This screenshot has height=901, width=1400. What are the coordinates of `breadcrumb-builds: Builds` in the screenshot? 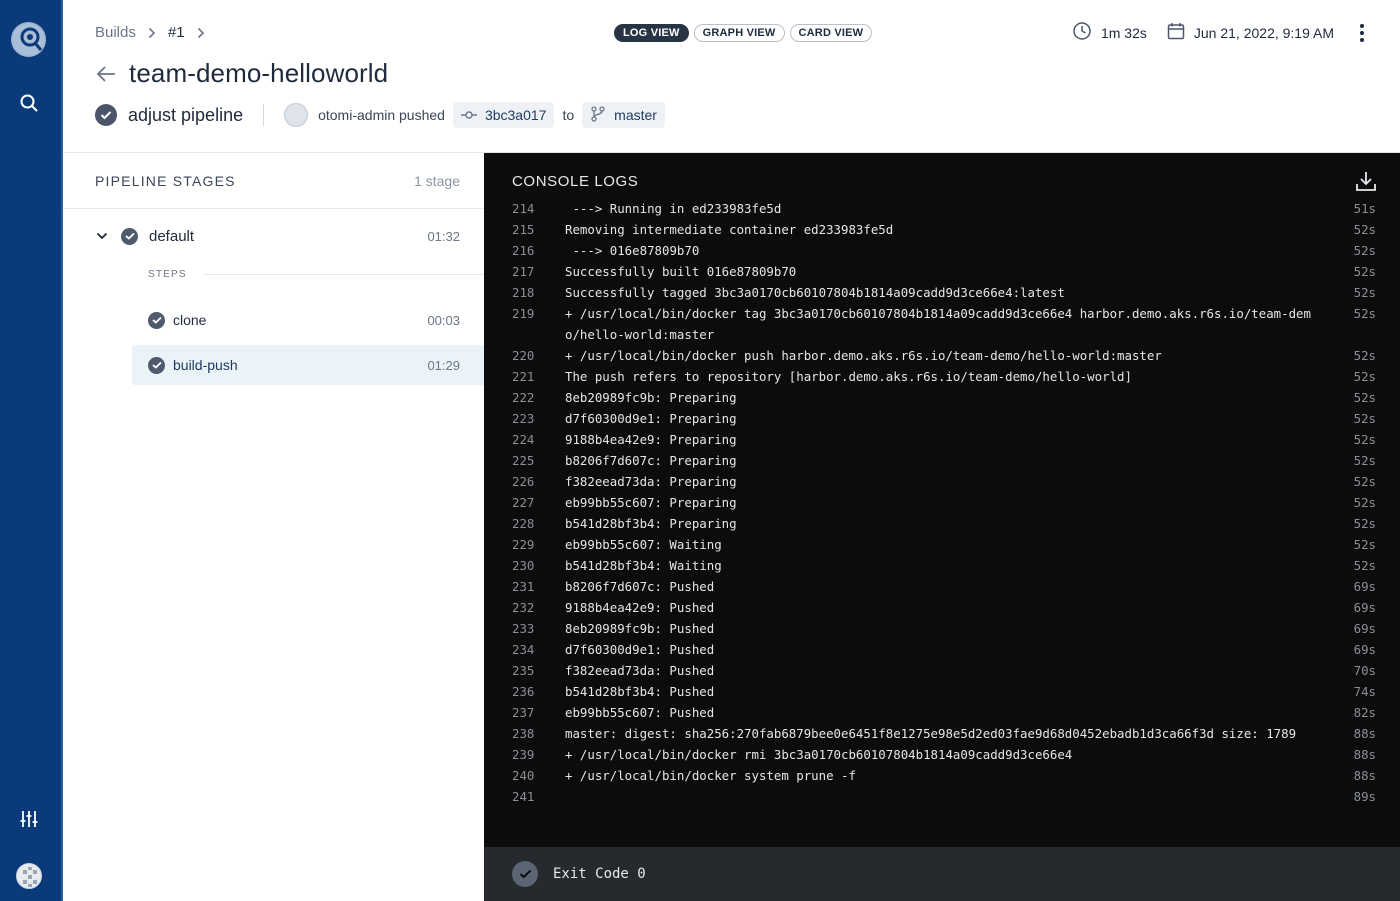 It's located at (115, 32).